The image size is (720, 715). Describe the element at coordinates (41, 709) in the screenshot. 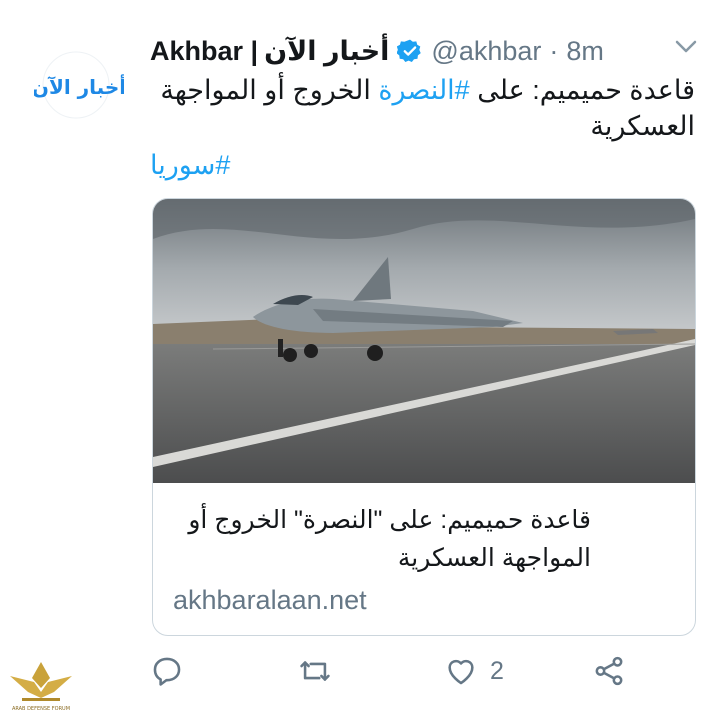

I see `watermark-text: ARAB DEFENSE FORUM` at that location.